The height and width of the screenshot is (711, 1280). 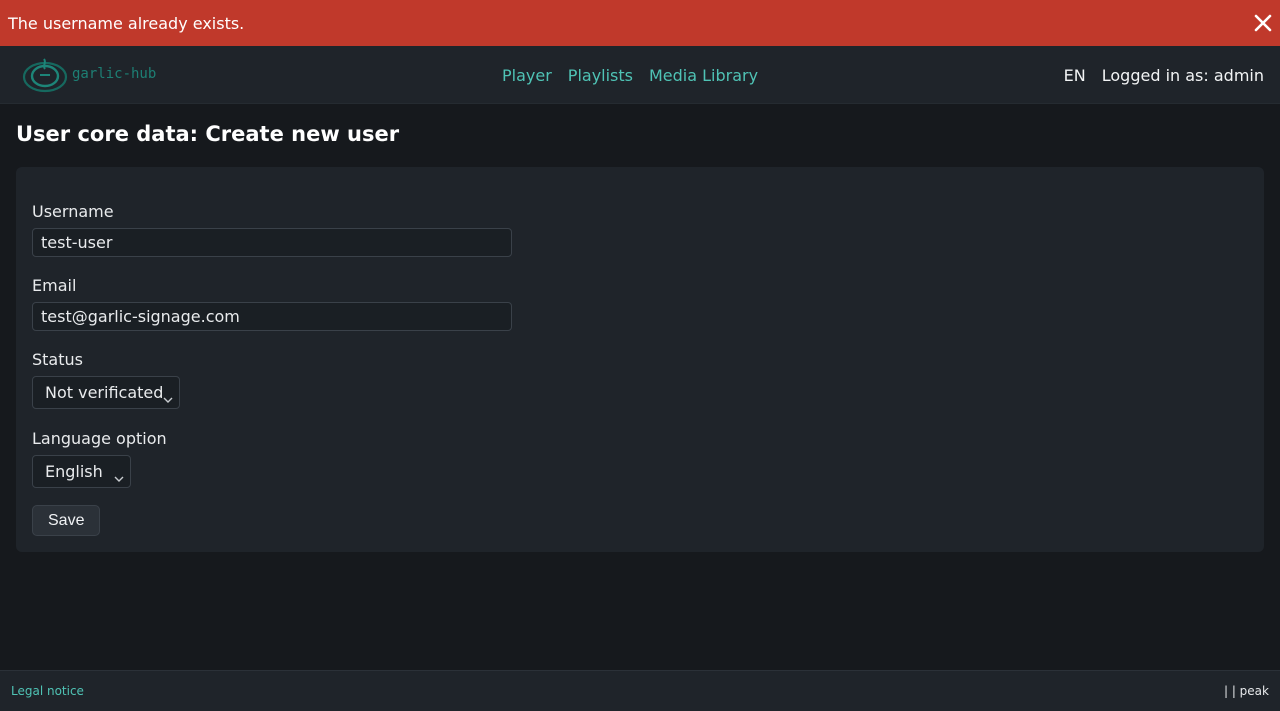 I want to click on email-input, so click(x=272, y=316).